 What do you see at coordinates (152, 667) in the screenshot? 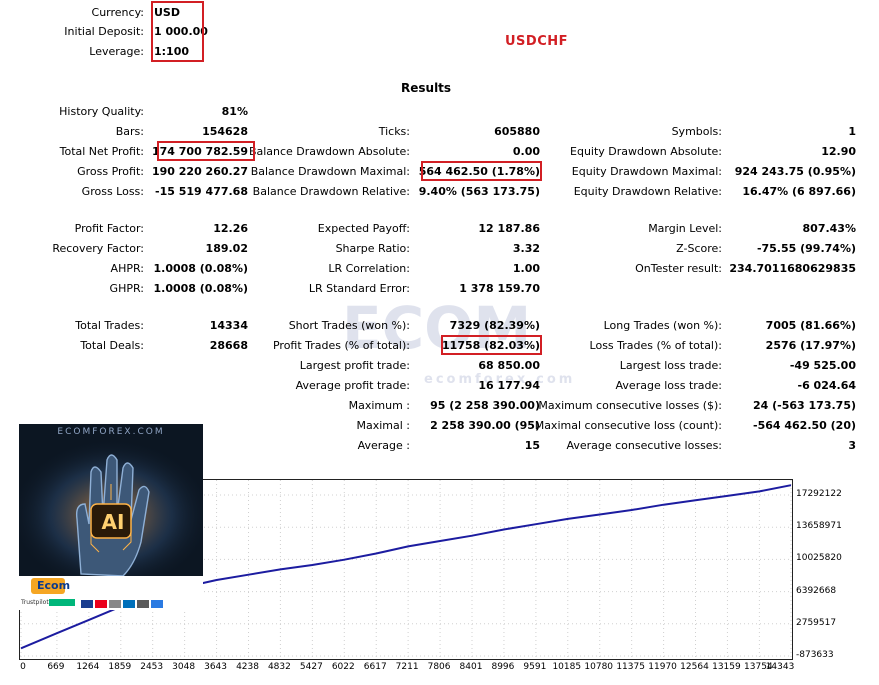
I see `x-tick-label: 2453` at bounding box center [152, 667].